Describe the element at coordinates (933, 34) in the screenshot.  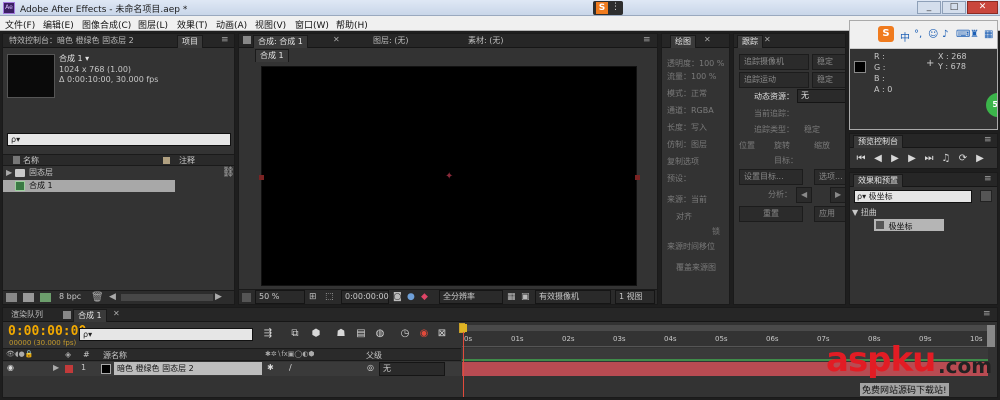
I see `ime-smile-icon: ☺` at that location.